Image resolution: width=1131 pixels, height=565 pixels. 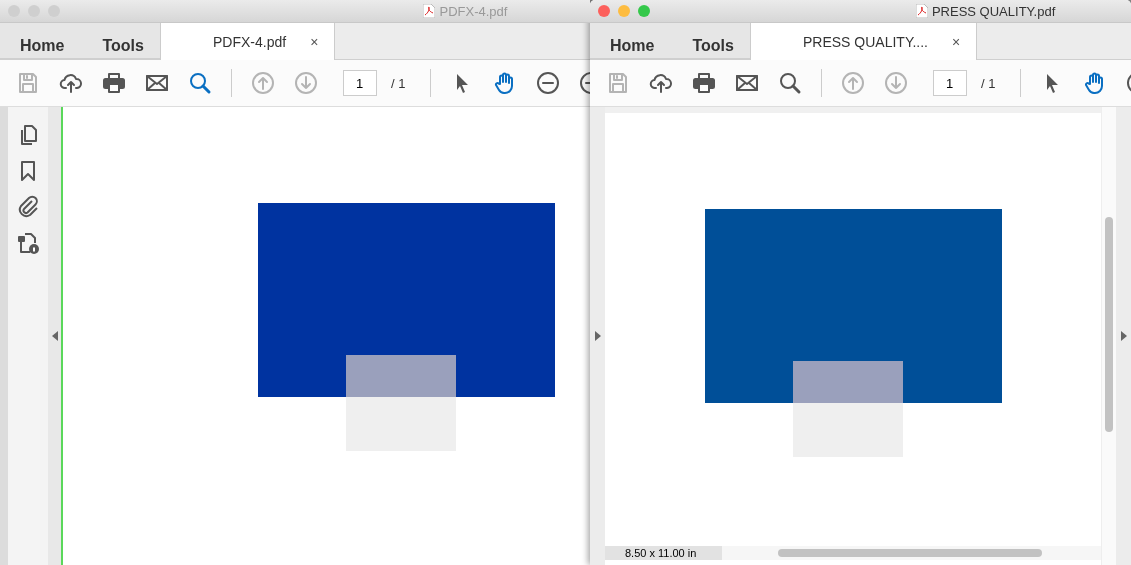 I want to click on window-title: PDFX-4.pdf, so click(x=473, y=11).